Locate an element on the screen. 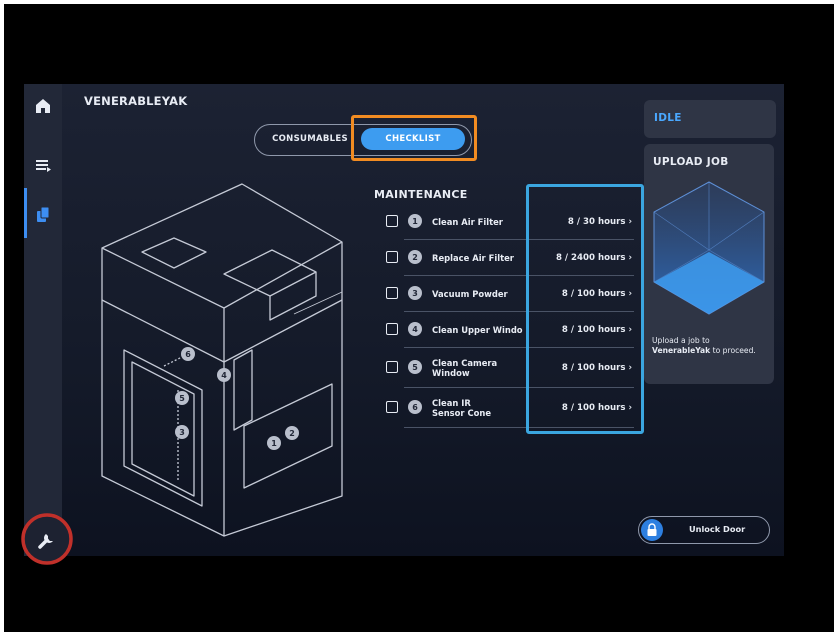 This screenshot has width=840, height=637. nav-rail is located at coordinates (43, 320).